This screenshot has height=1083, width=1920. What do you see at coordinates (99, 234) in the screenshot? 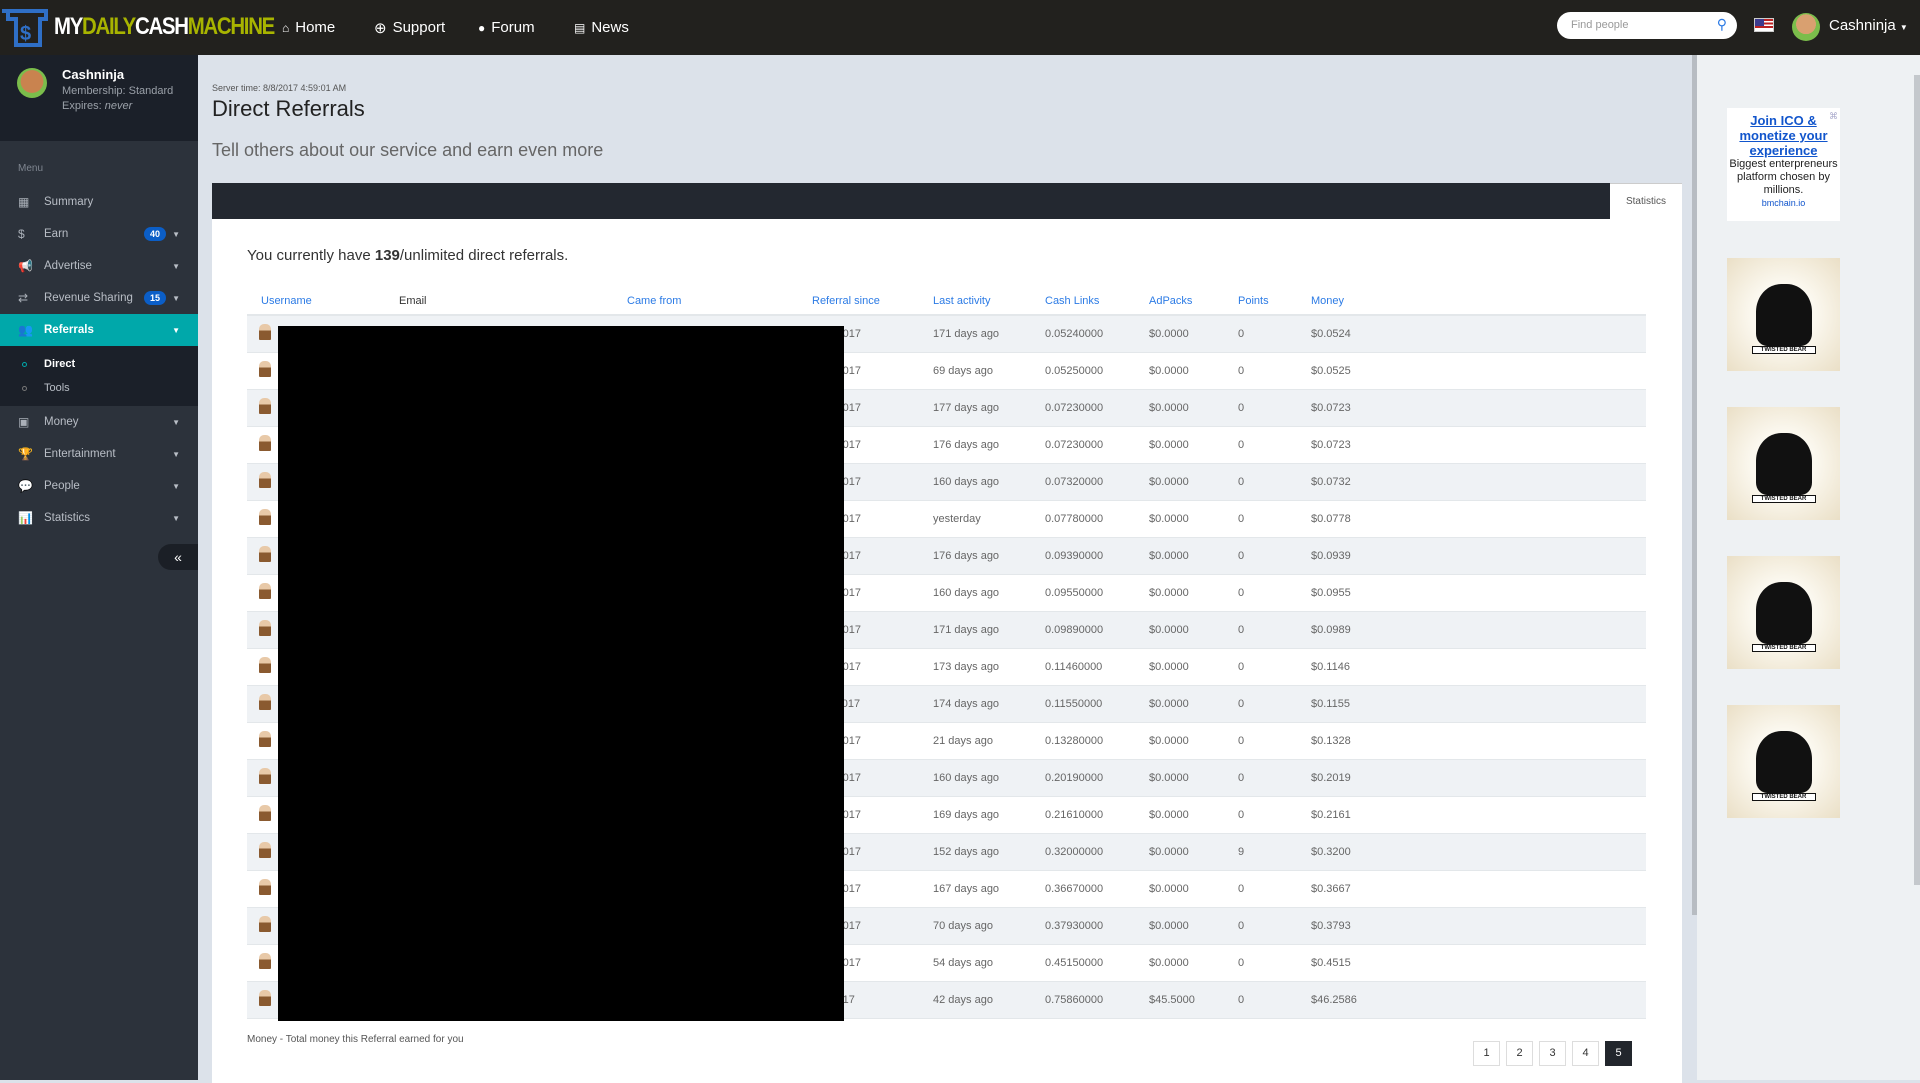
I see `sidebar-item-earn: $ Earn 40 ▼` at bounding box center [99, 234].